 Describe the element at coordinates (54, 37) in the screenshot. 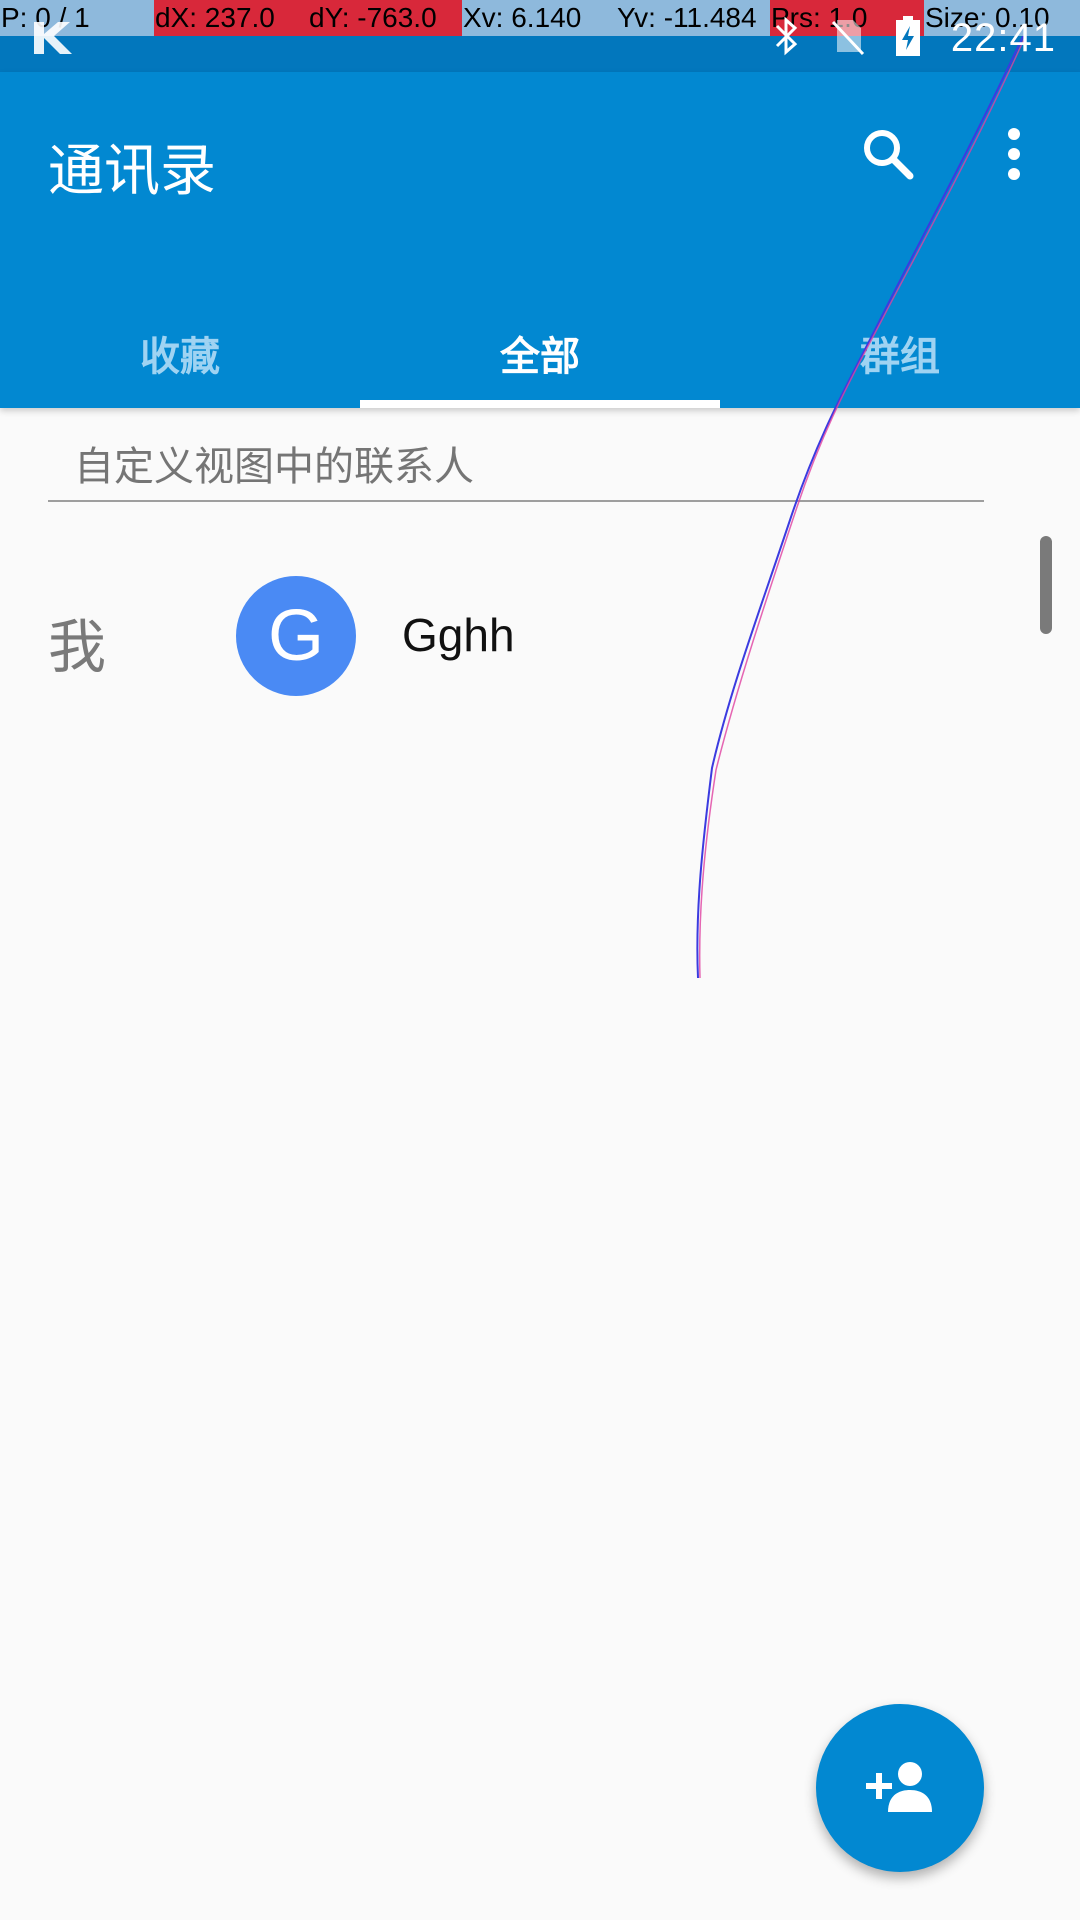

I see `notification-k-icon` at that location.